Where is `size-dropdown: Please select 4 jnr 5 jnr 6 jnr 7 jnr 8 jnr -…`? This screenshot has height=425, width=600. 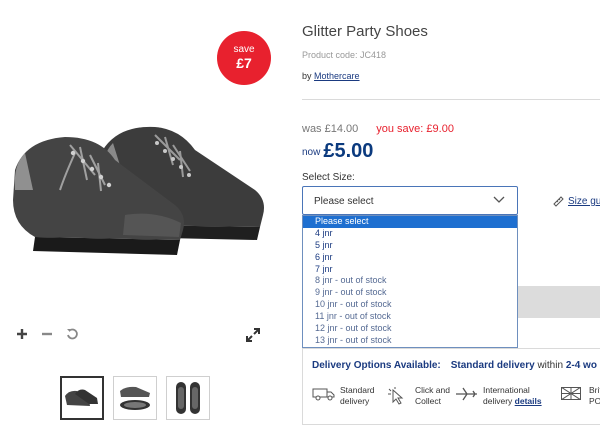
size-dropdown: Please select 4 jnr 5 jnr 6 jnr 7 jnr 8 jnr -… is located at coordinates (410, 281).